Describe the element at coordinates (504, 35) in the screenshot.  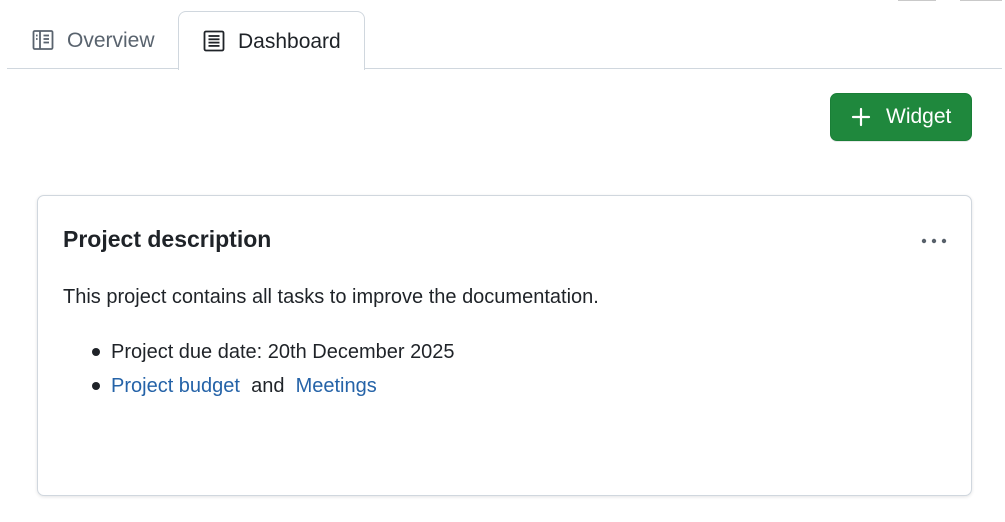
I see `view-tabbar: Overview Dashboard` at that location.